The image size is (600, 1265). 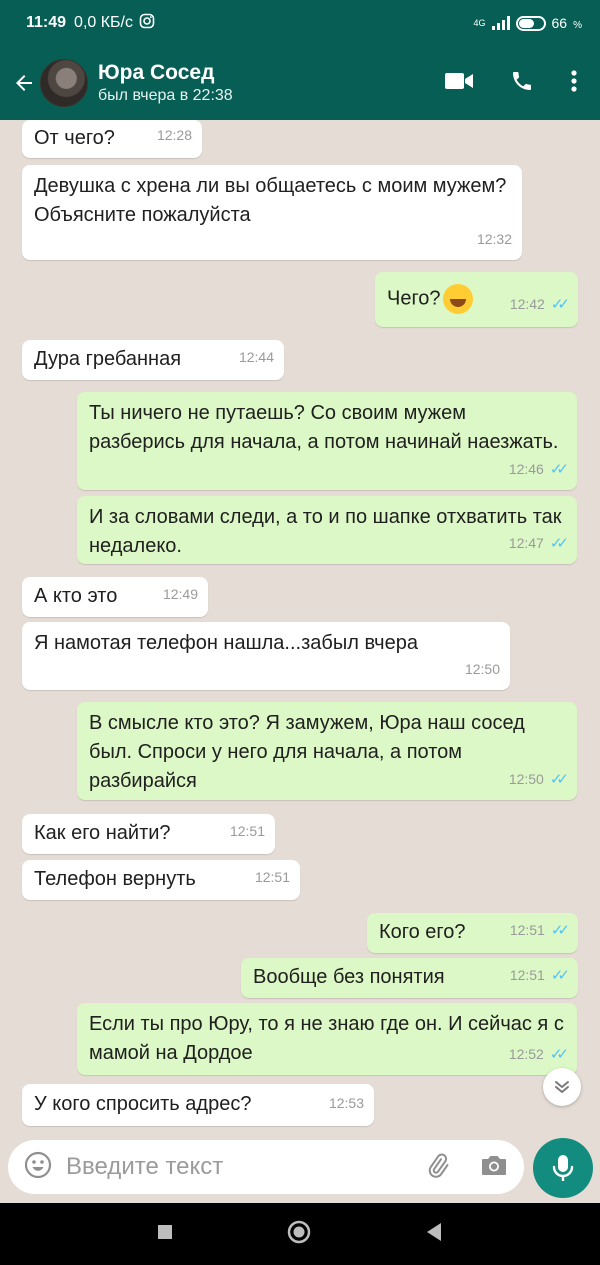 I want to click on message-text: Дура гребанная, so click(x=108, y=359).